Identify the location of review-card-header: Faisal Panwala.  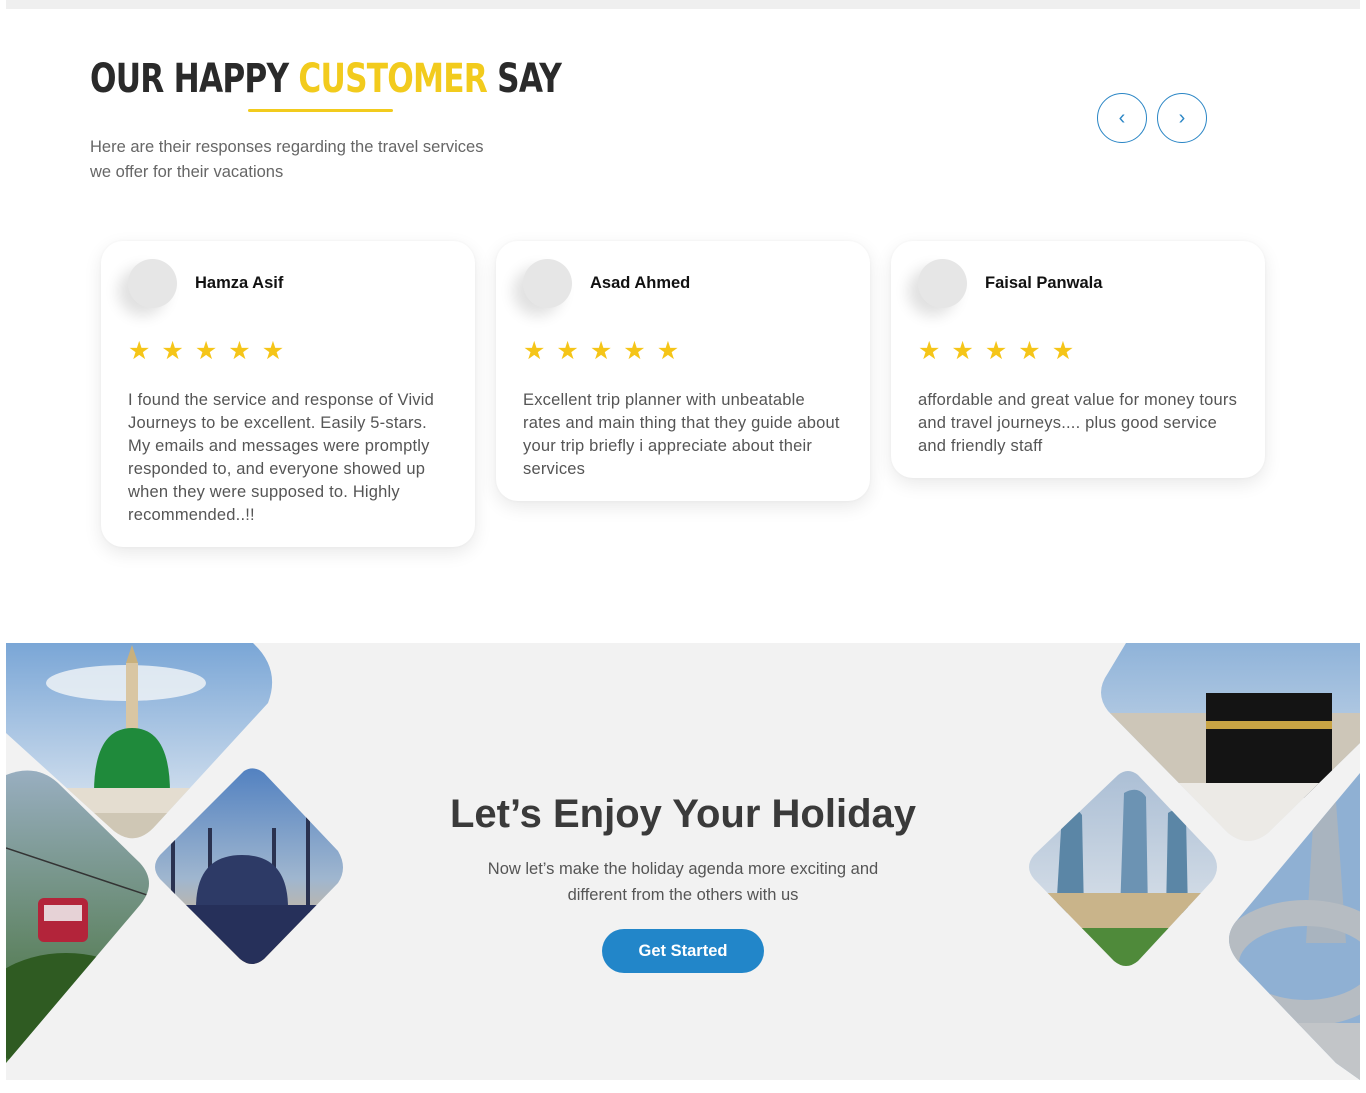
(1078, 283).